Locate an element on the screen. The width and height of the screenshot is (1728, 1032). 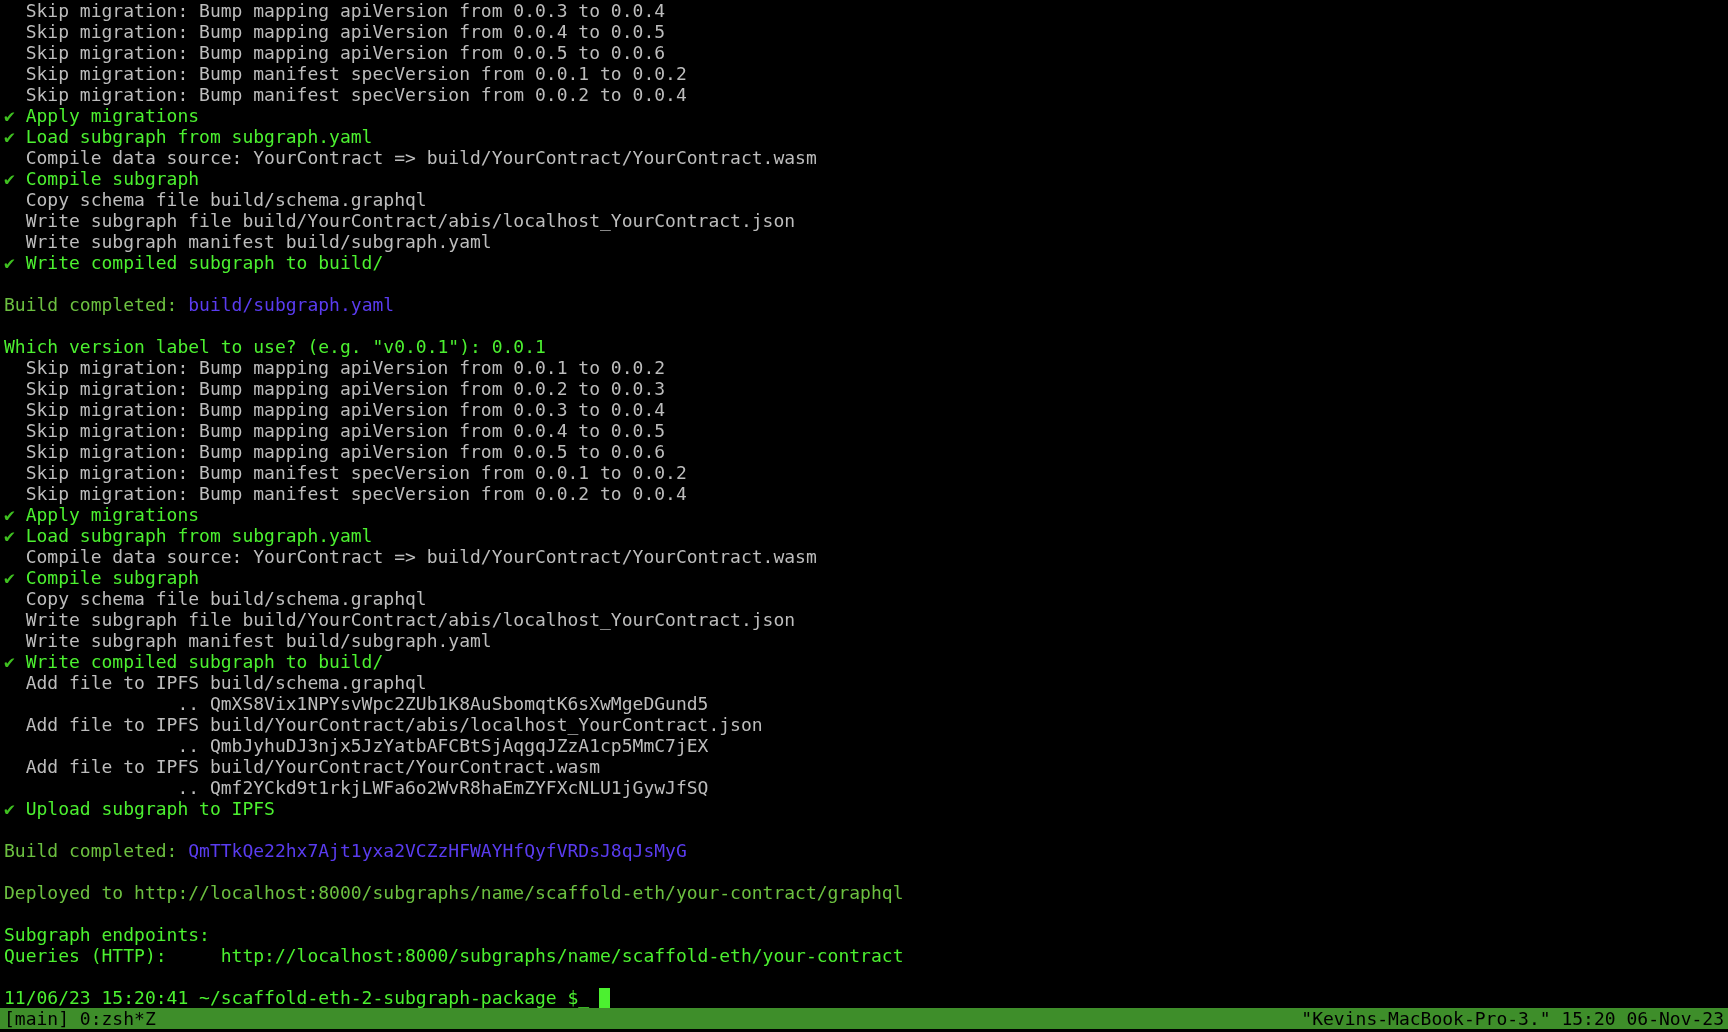
log-line: Skip migration: Bump mapping apiVersion from 0.0.1 to 0.0.2 is located at coordinates (345, 367).